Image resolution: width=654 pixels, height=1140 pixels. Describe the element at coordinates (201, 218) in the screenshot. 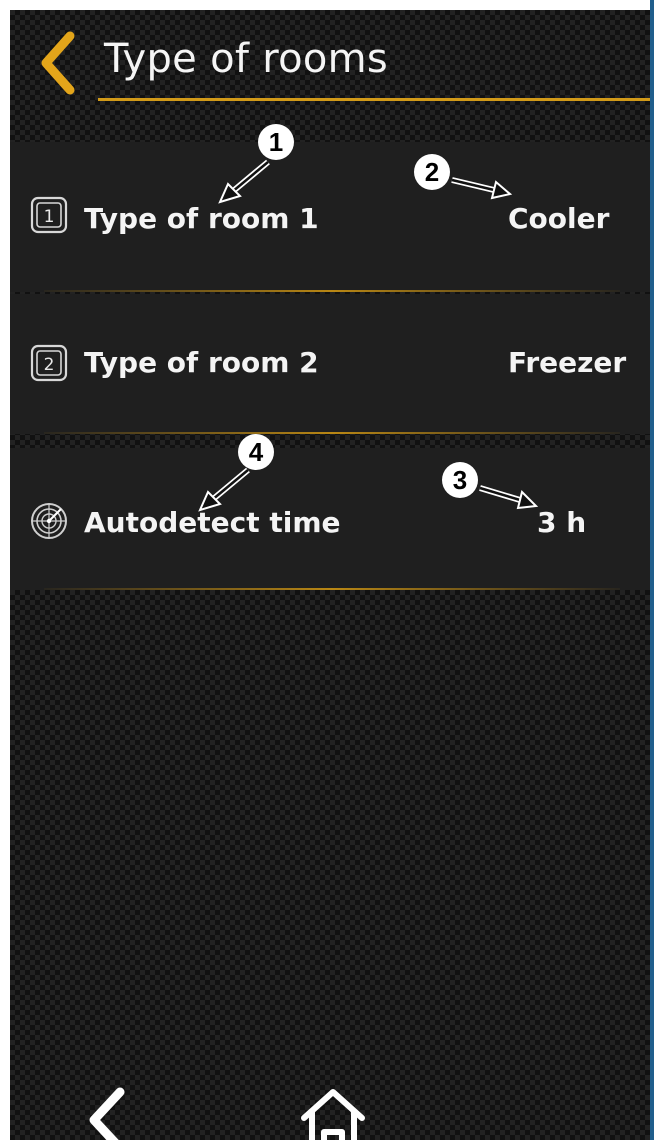

I see `room-1-label: Type of room 1` at that location.